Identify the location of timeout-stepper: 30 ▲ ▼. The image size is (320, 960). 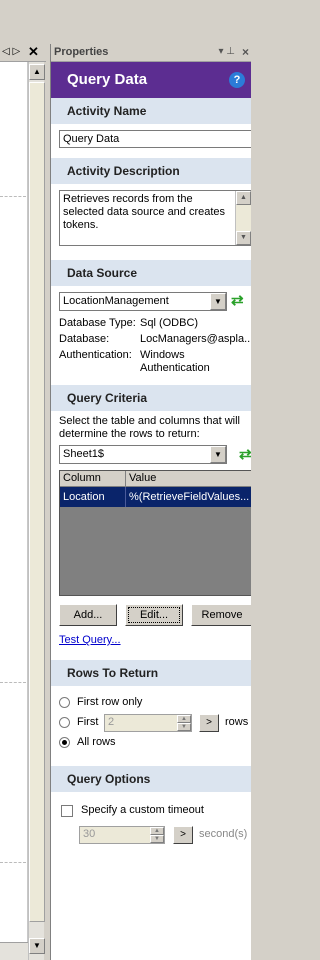
(122, 835).